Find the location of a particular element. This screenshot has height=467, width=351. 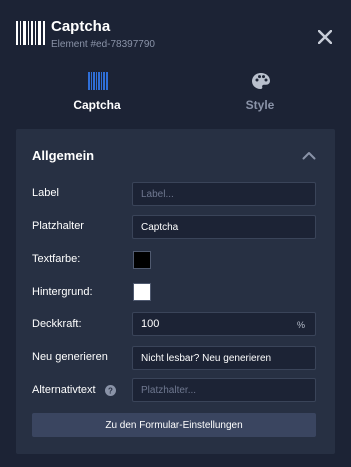

tab-captcha-label: Captcha is located at coordinates (97, 105).